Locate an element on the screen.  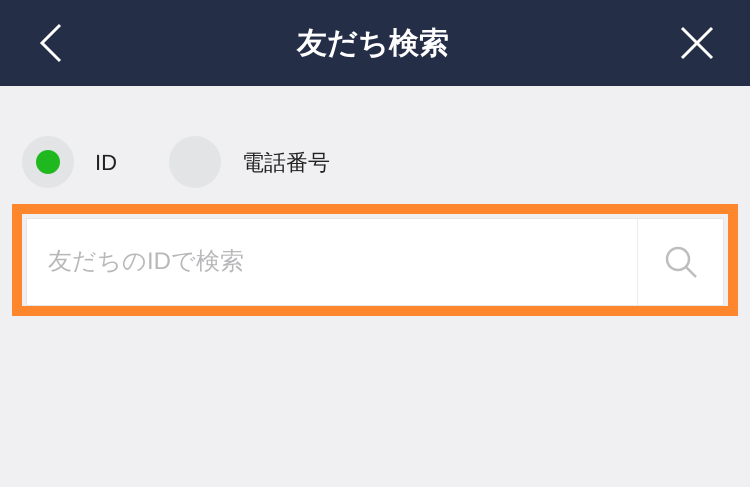
radio-option: 電話番号 is located at coordinates (249, 162).